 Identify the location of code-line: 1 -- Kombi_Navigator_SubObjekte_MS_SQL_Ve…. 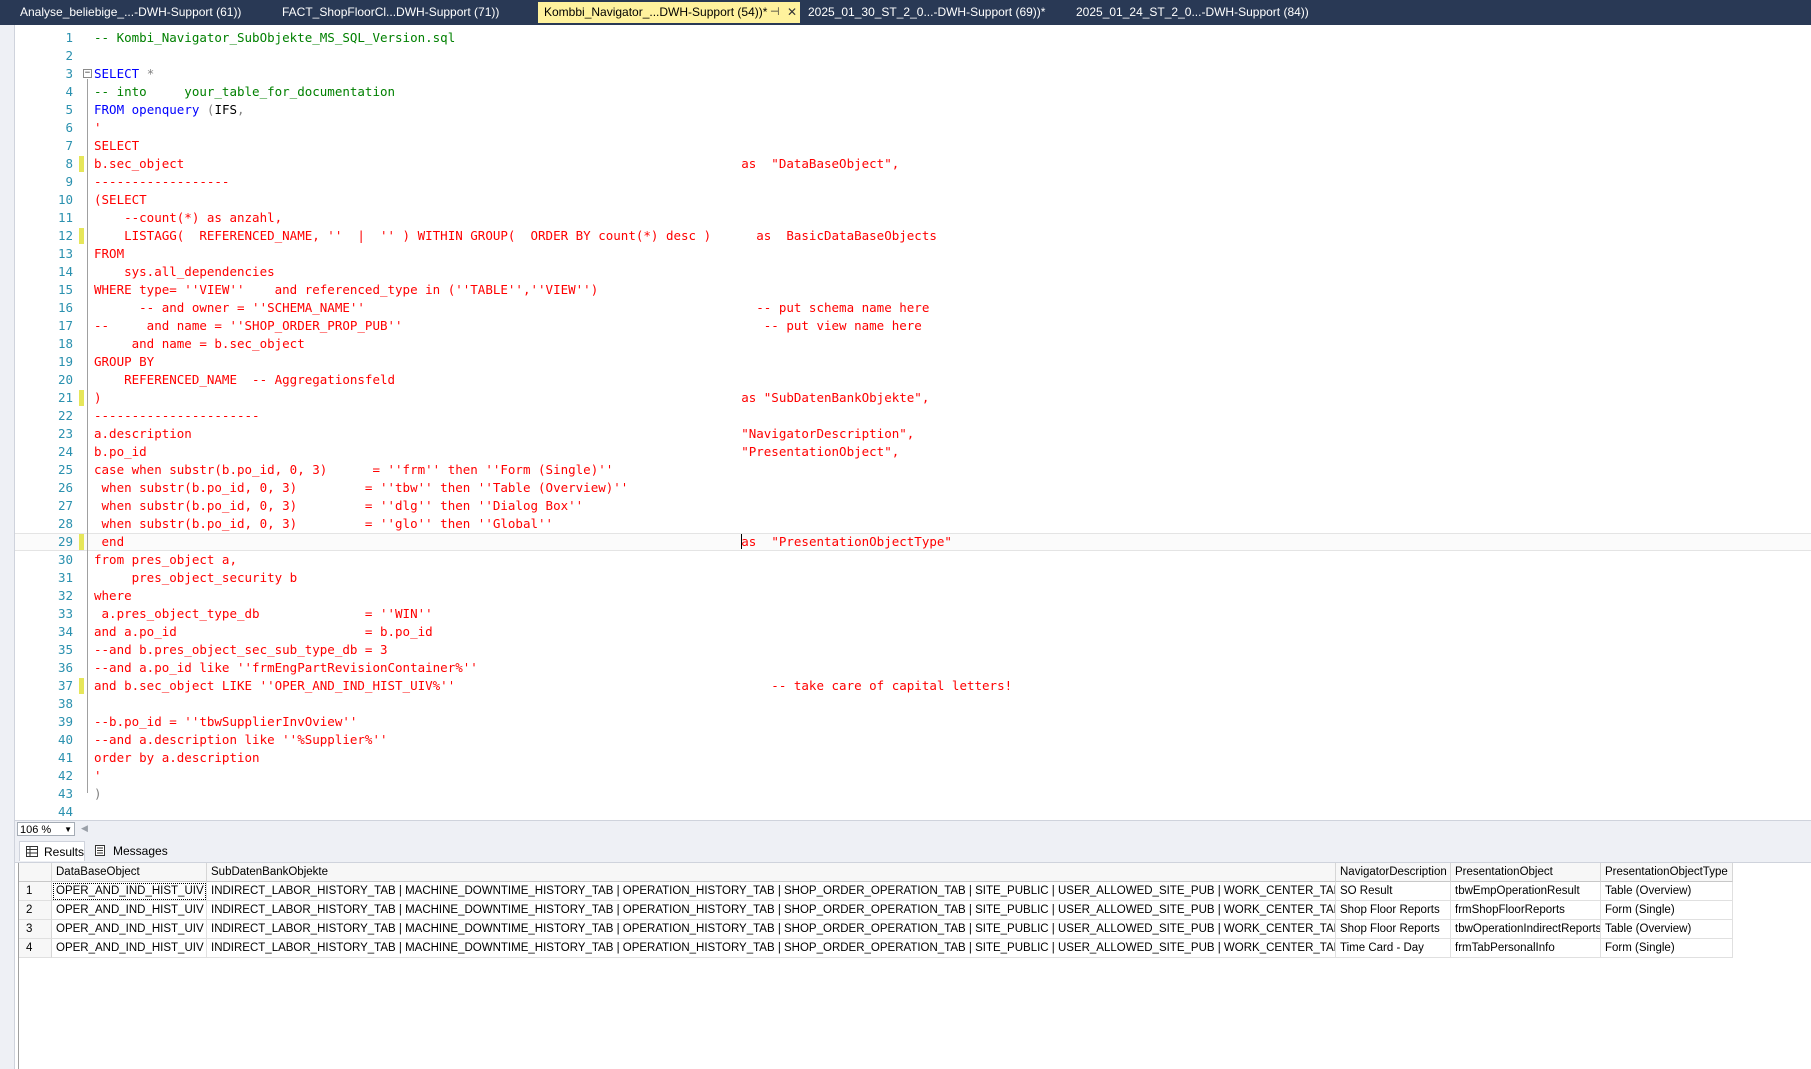
(913, 38).